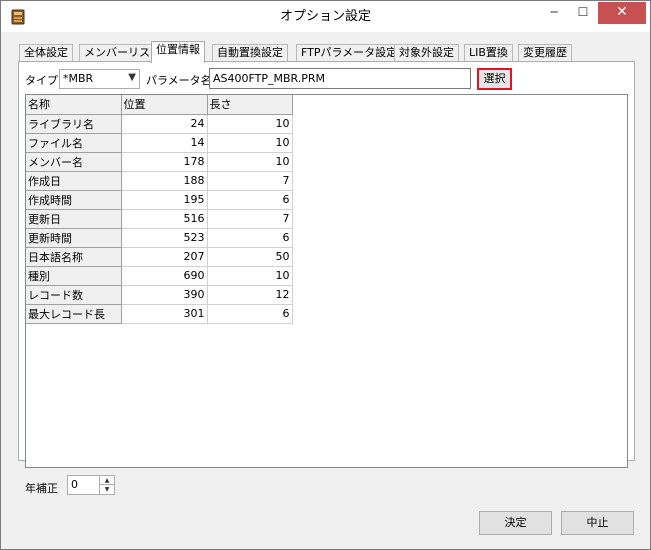 The image size is (651, 550). Describe the element at coordinates (488, 53) in the screenshot. I see `tab-lib-replace: LIB置換` at that location.